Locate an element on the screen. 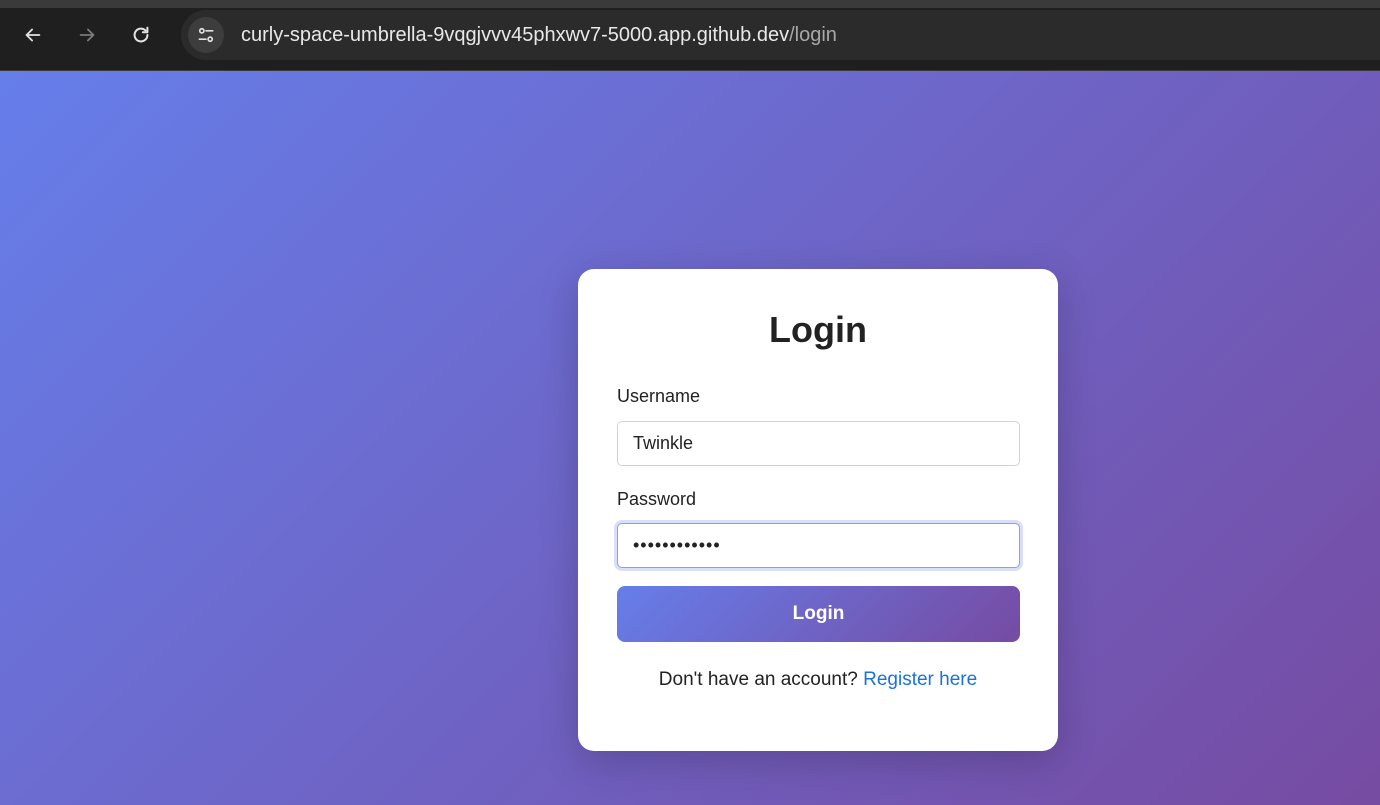 This screenshot has height=805, width=1380. password-input is located at coordinates (818, 545).